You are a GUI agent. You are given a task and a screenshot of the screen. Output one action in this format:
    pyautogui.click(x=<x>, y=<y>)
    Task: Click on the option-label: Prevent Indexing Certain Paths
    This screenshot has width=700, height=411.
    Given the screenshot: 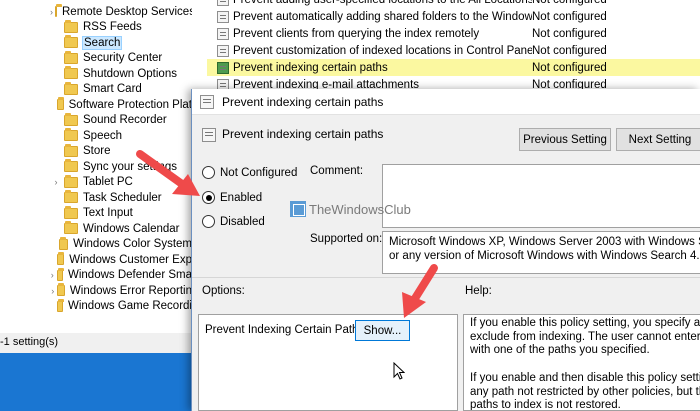 What is the action you would take?
    pyautogui.click(x=285, y=330)
    